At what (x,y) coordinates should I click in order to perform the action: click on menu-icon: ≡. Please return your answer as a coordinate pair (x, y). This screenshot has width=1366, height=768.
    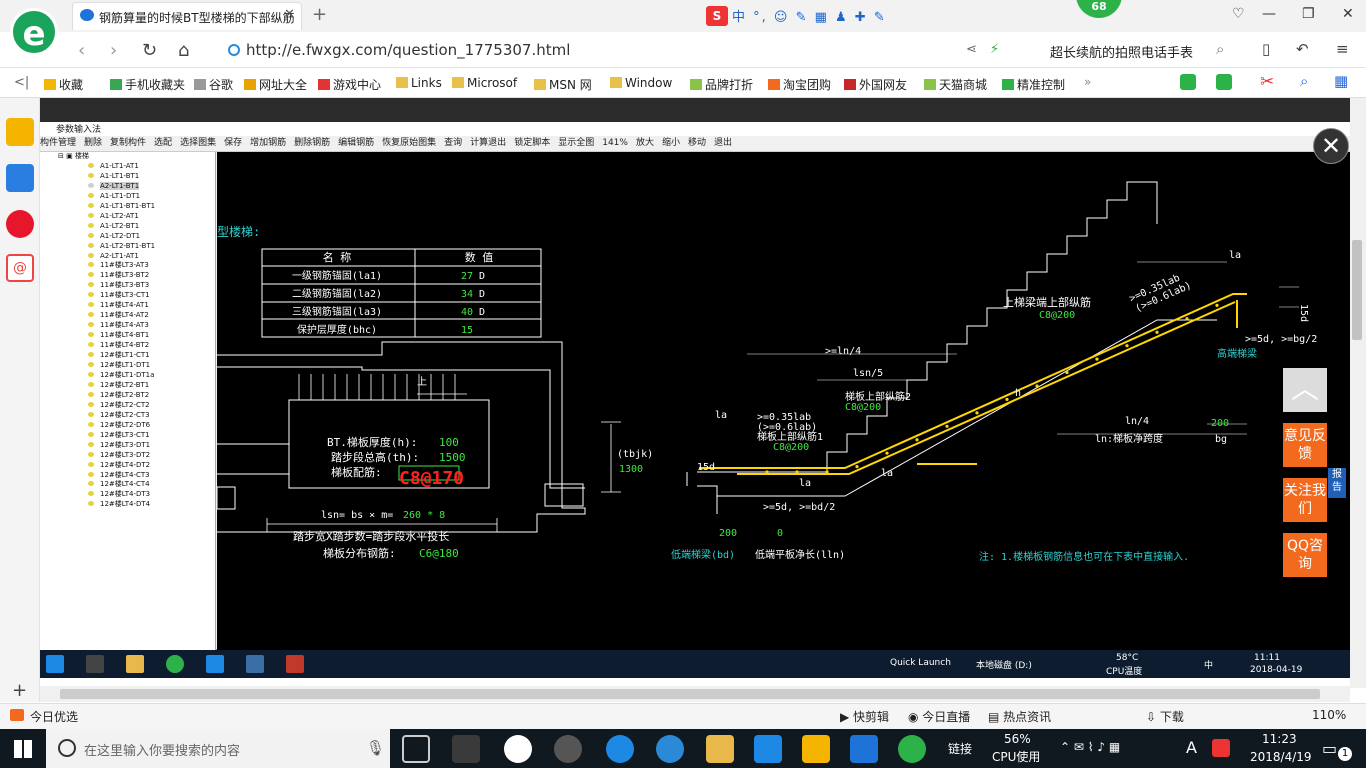
    Looking at the image, I should click on (1342, 49).